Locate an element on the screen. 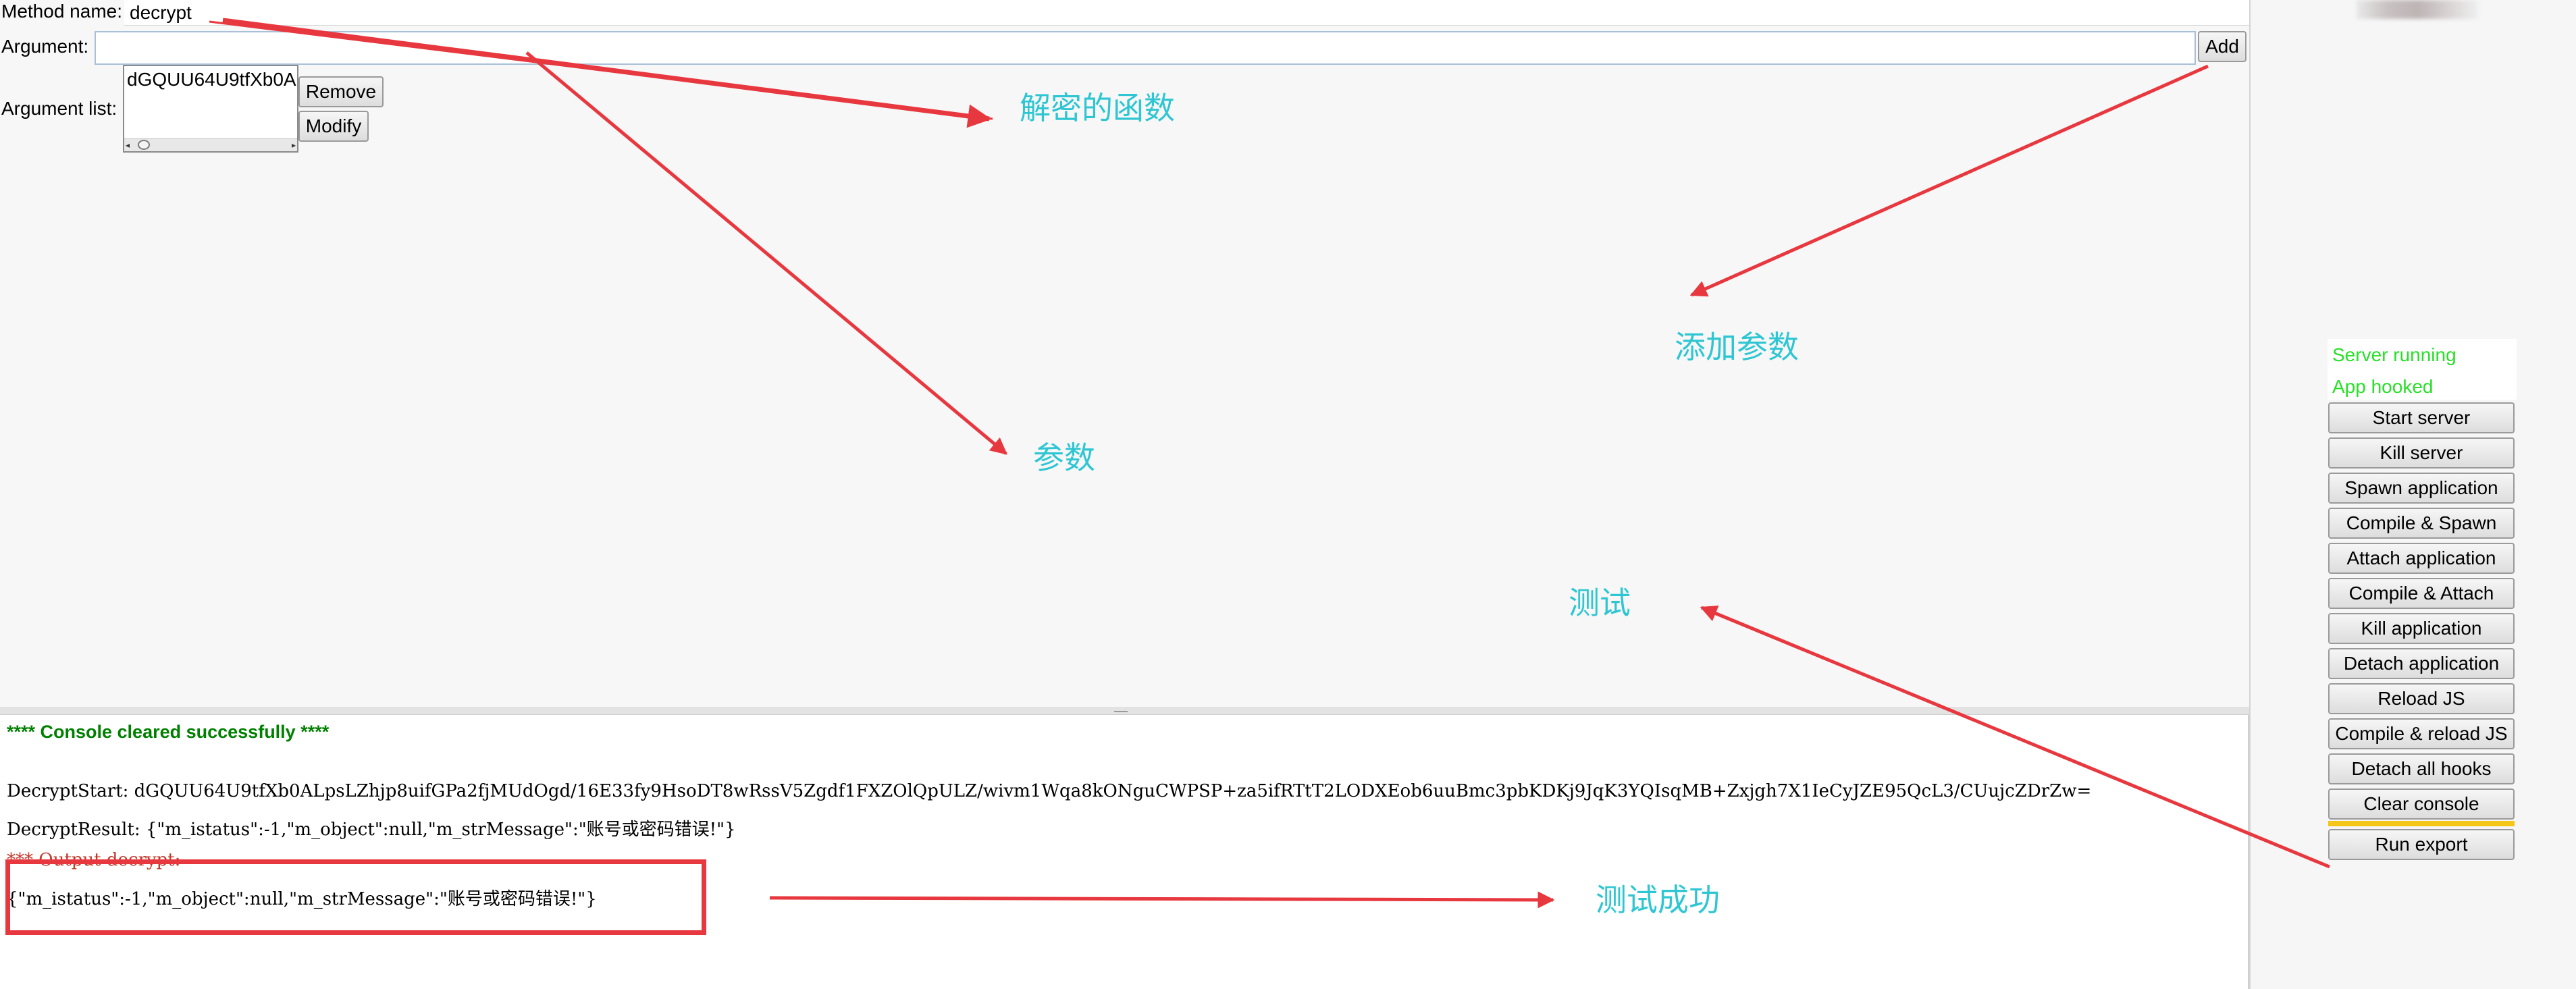  modify-button: Modify is located at coordinates (333, 126).